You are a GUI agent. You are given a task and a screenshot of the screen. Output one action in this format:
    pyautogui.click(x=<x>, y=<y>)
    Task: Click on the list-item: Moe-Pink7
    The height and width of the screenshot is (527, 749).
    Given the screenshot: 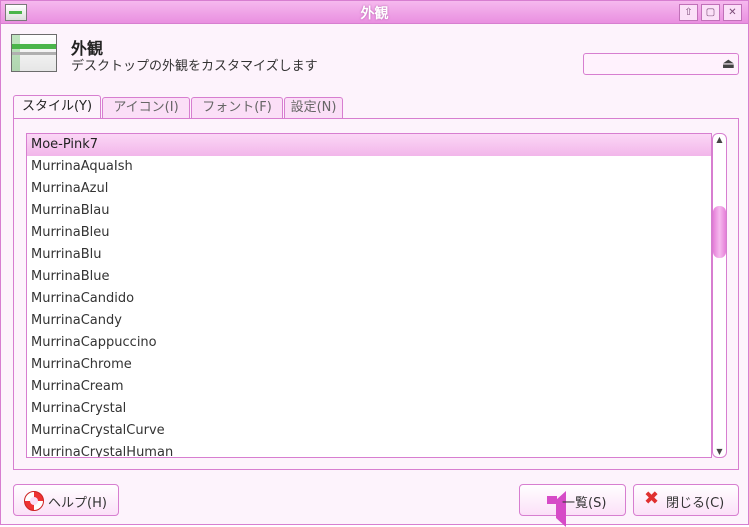 What is the action you would take?
    pyautogui.click(x=369, y=145)
    